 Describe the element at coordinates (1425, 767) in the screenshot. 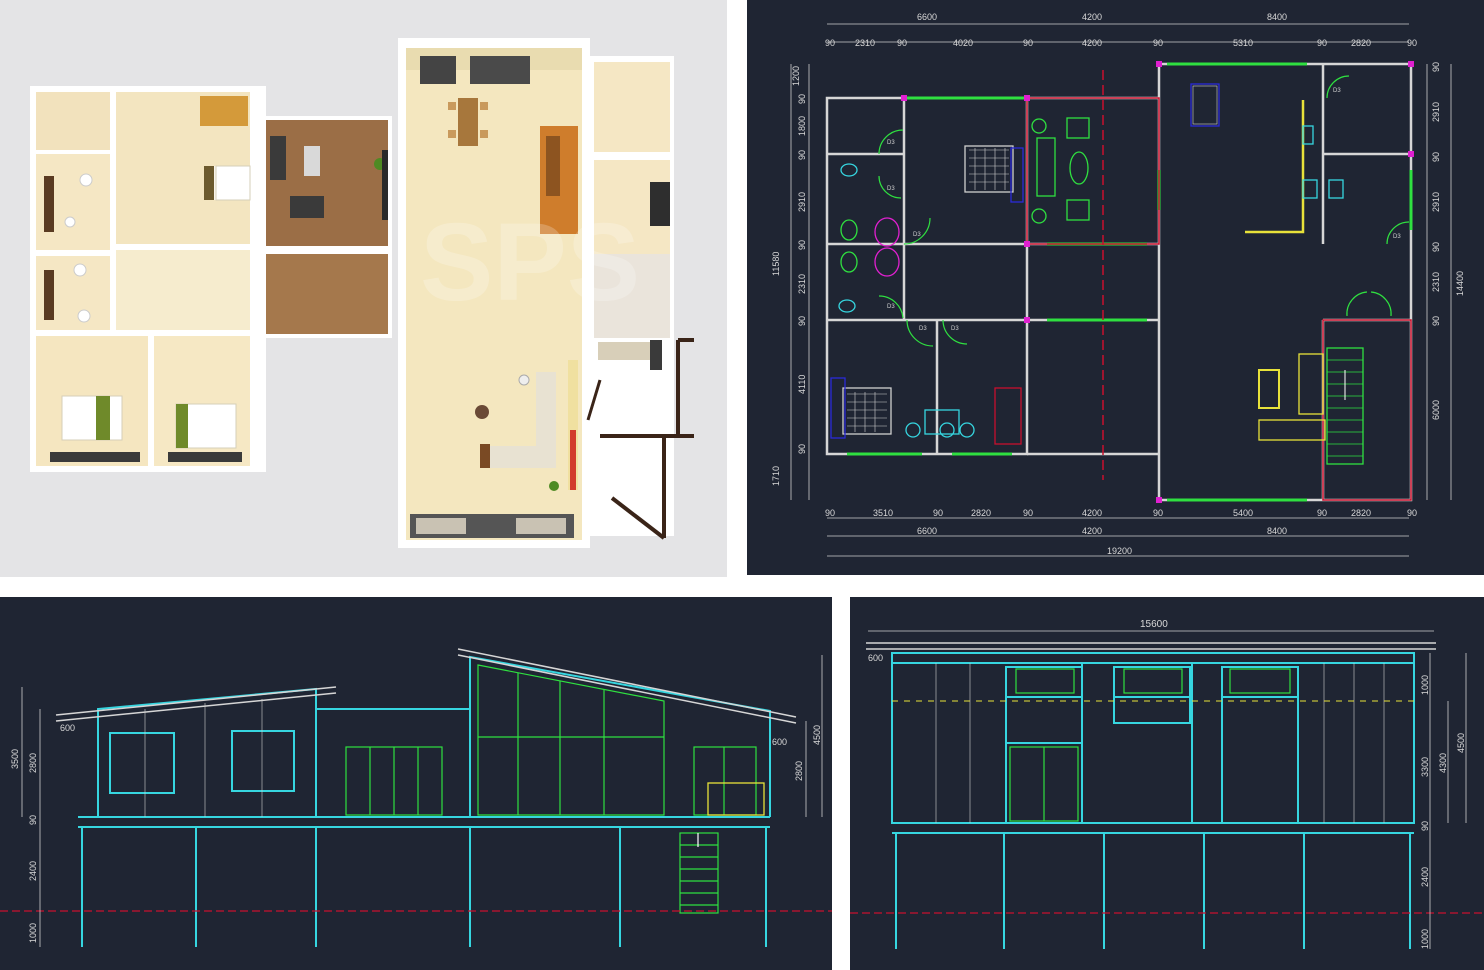

I see `side-dim-3300: 3300` at that location.